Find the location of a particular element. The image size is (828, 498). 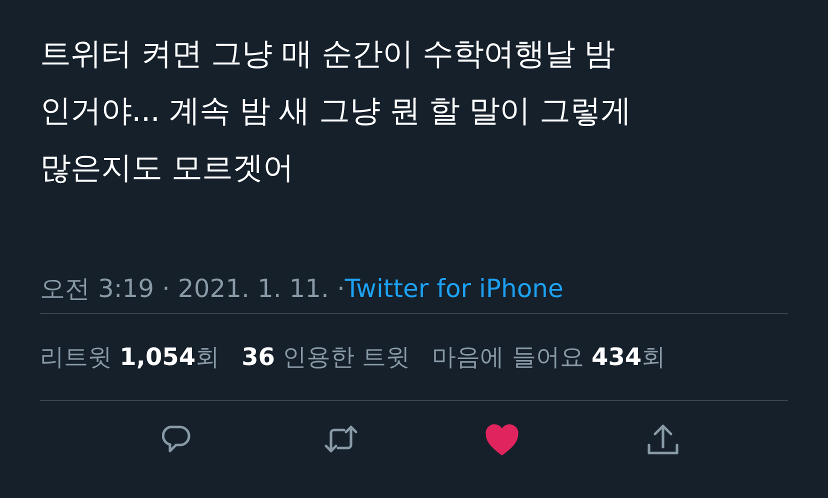

source-link: Twitter for iPhone is located at coordinates (454, 289).